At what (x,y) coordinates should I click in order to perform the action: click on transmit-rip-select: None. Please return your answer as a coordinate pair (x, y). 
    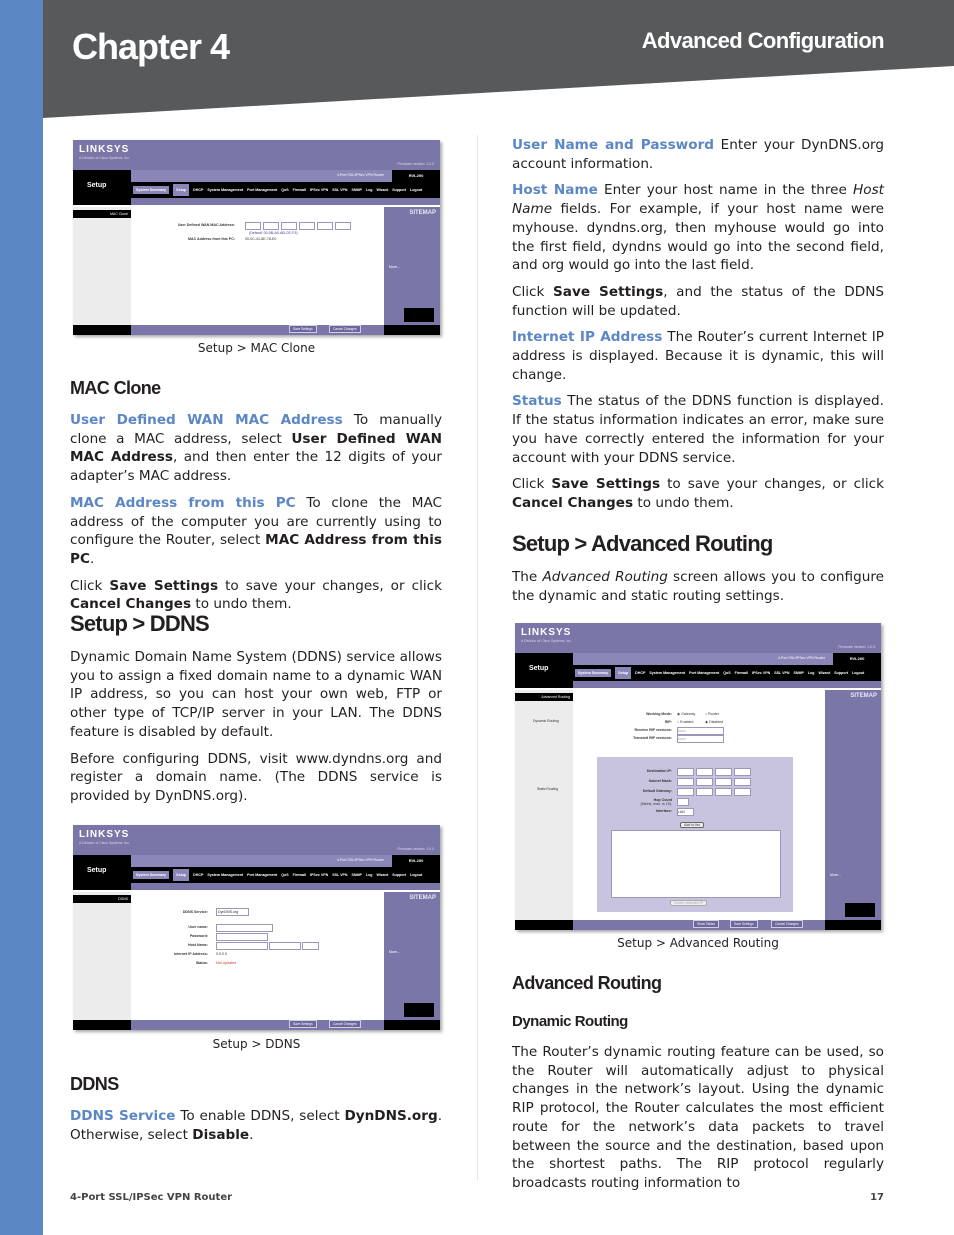
    Looking at the image, I should click on (700, 739).